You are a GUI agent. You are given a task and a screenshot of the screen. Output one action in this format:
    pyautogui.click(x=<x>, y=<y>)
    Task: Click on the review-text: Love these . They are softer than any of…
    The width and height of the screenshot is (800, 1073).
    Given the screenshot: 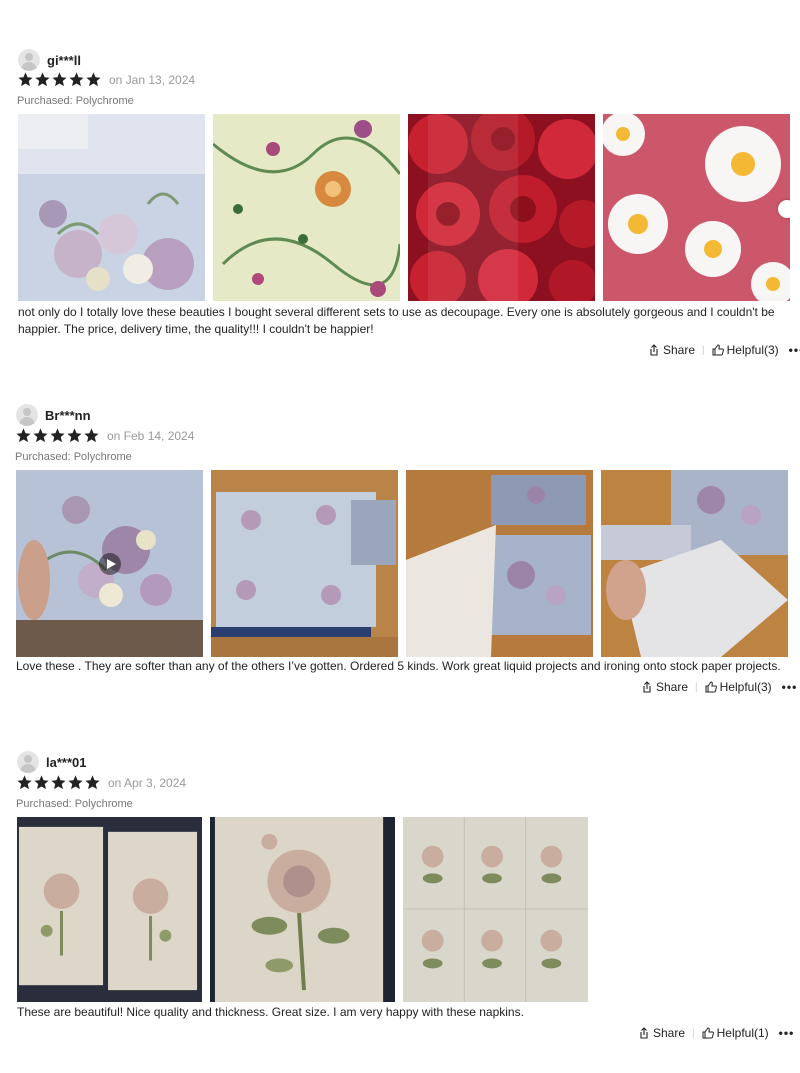 What is the action you would take?
    pyautogui.click(x=398, y=666)
    